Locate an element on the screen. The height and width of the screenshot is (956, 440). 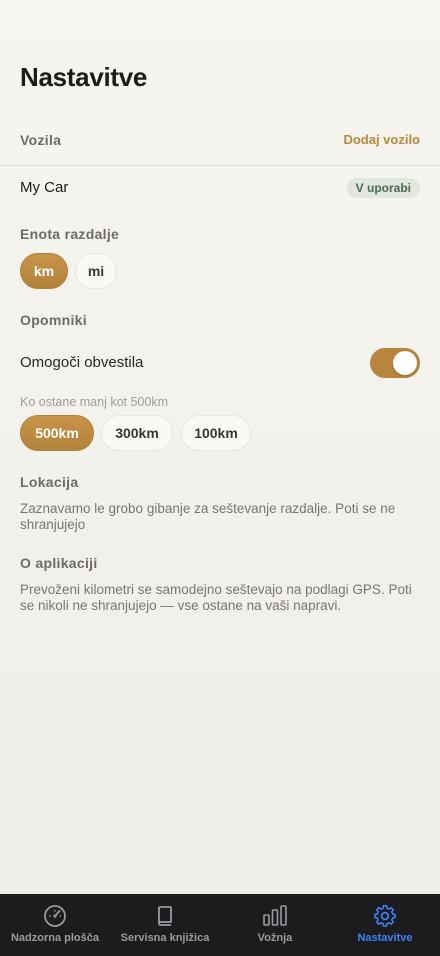
gauge-icon is located at coordinates (55, 916).